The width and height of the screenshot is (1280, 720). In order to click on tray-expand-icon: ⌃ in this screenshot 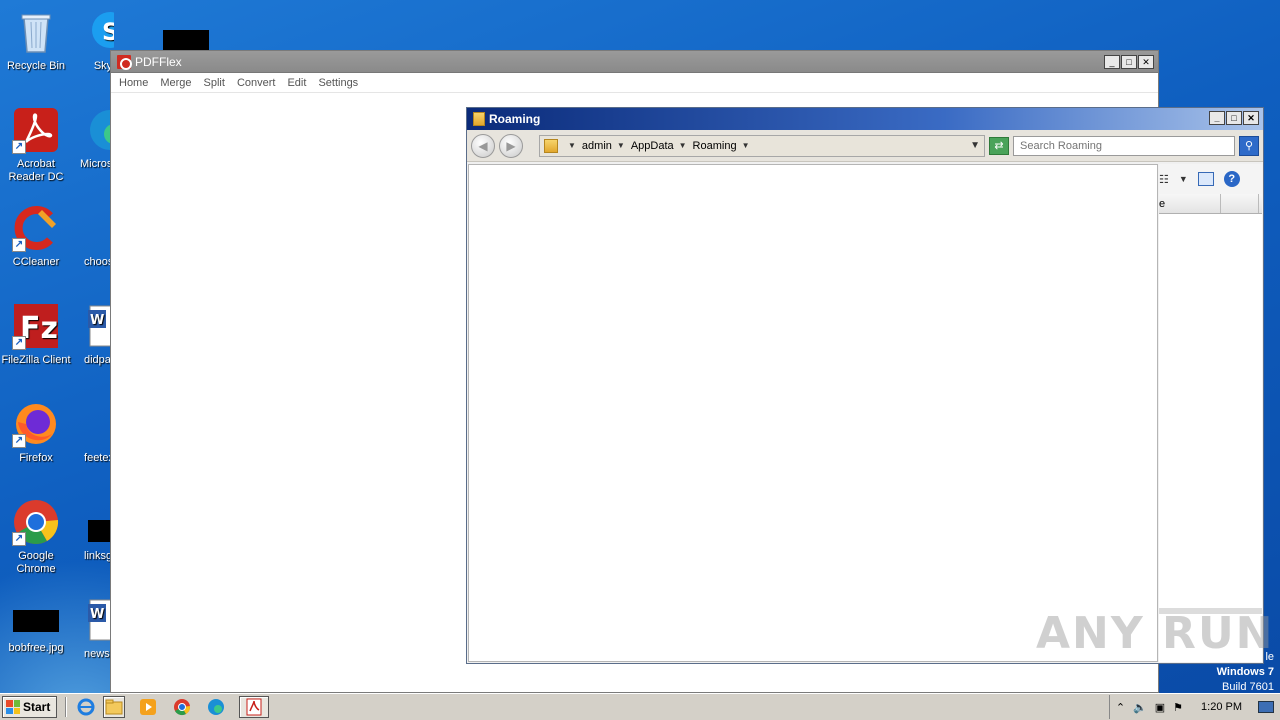, I will do `click(1120, 707)`.